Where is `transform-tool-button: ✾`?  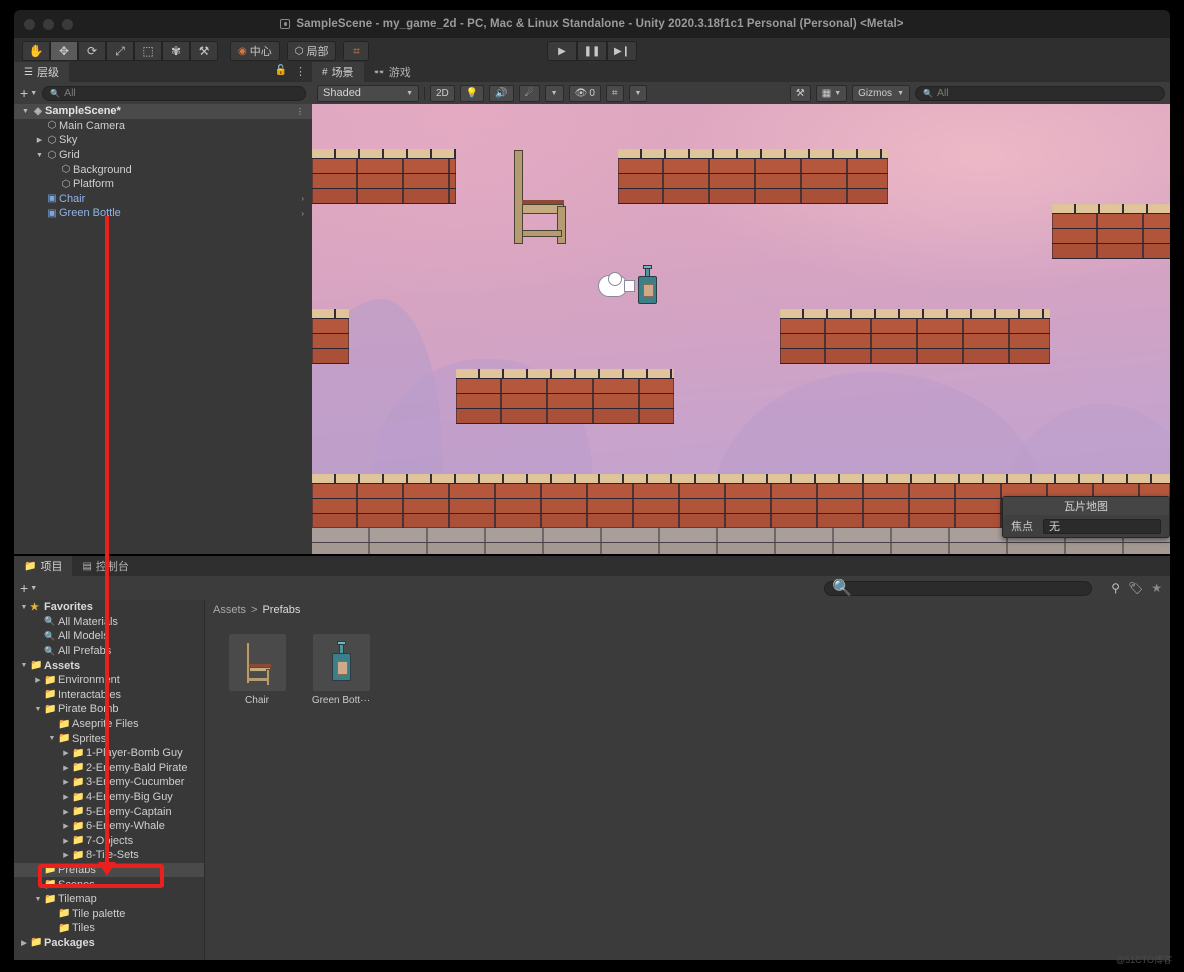
transform-tool-button: ✾ is located at coordinates (176, 51).